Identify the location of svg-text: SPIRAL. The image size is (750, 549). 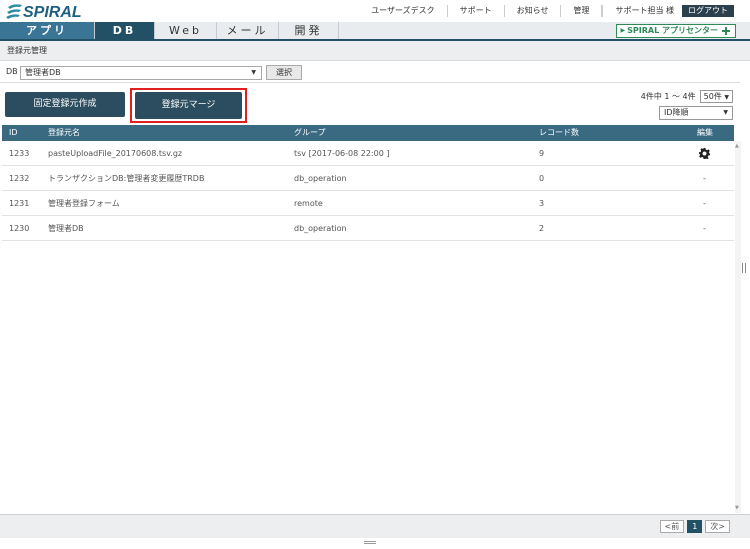
(52, 12).